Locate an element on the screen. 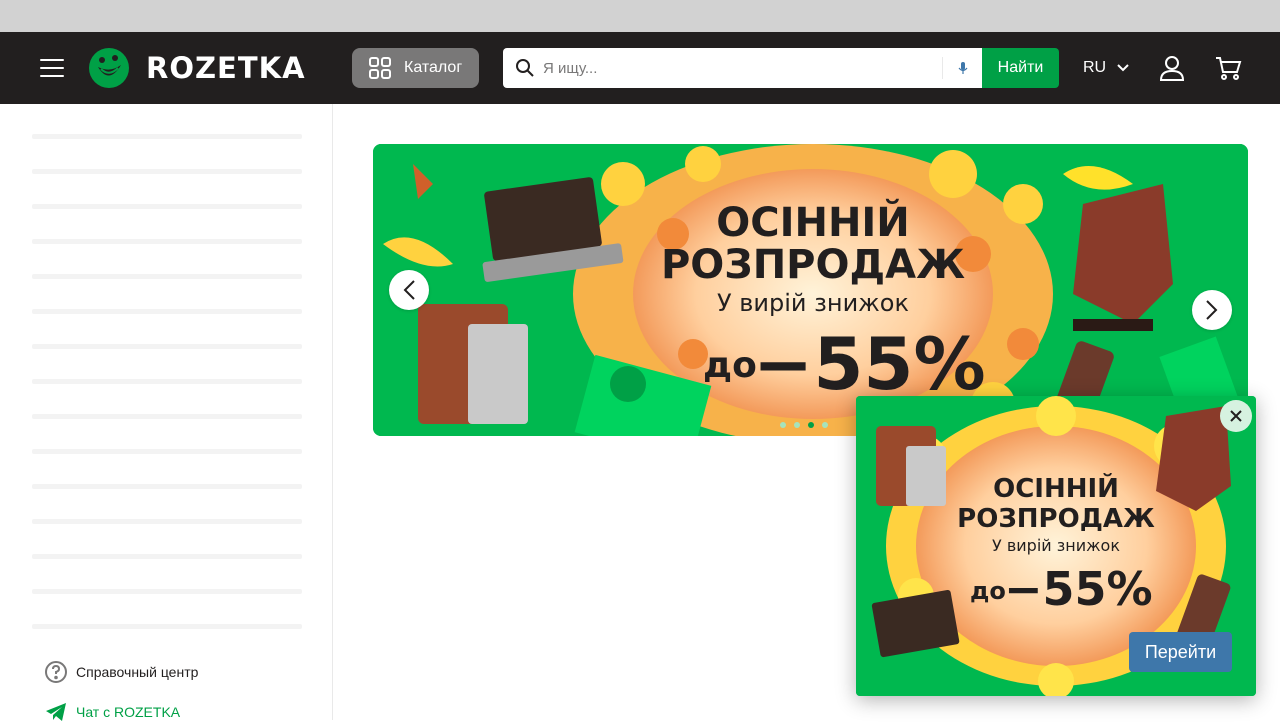  banner-line3: У вирій знижок is located at coordinates (813, 303).